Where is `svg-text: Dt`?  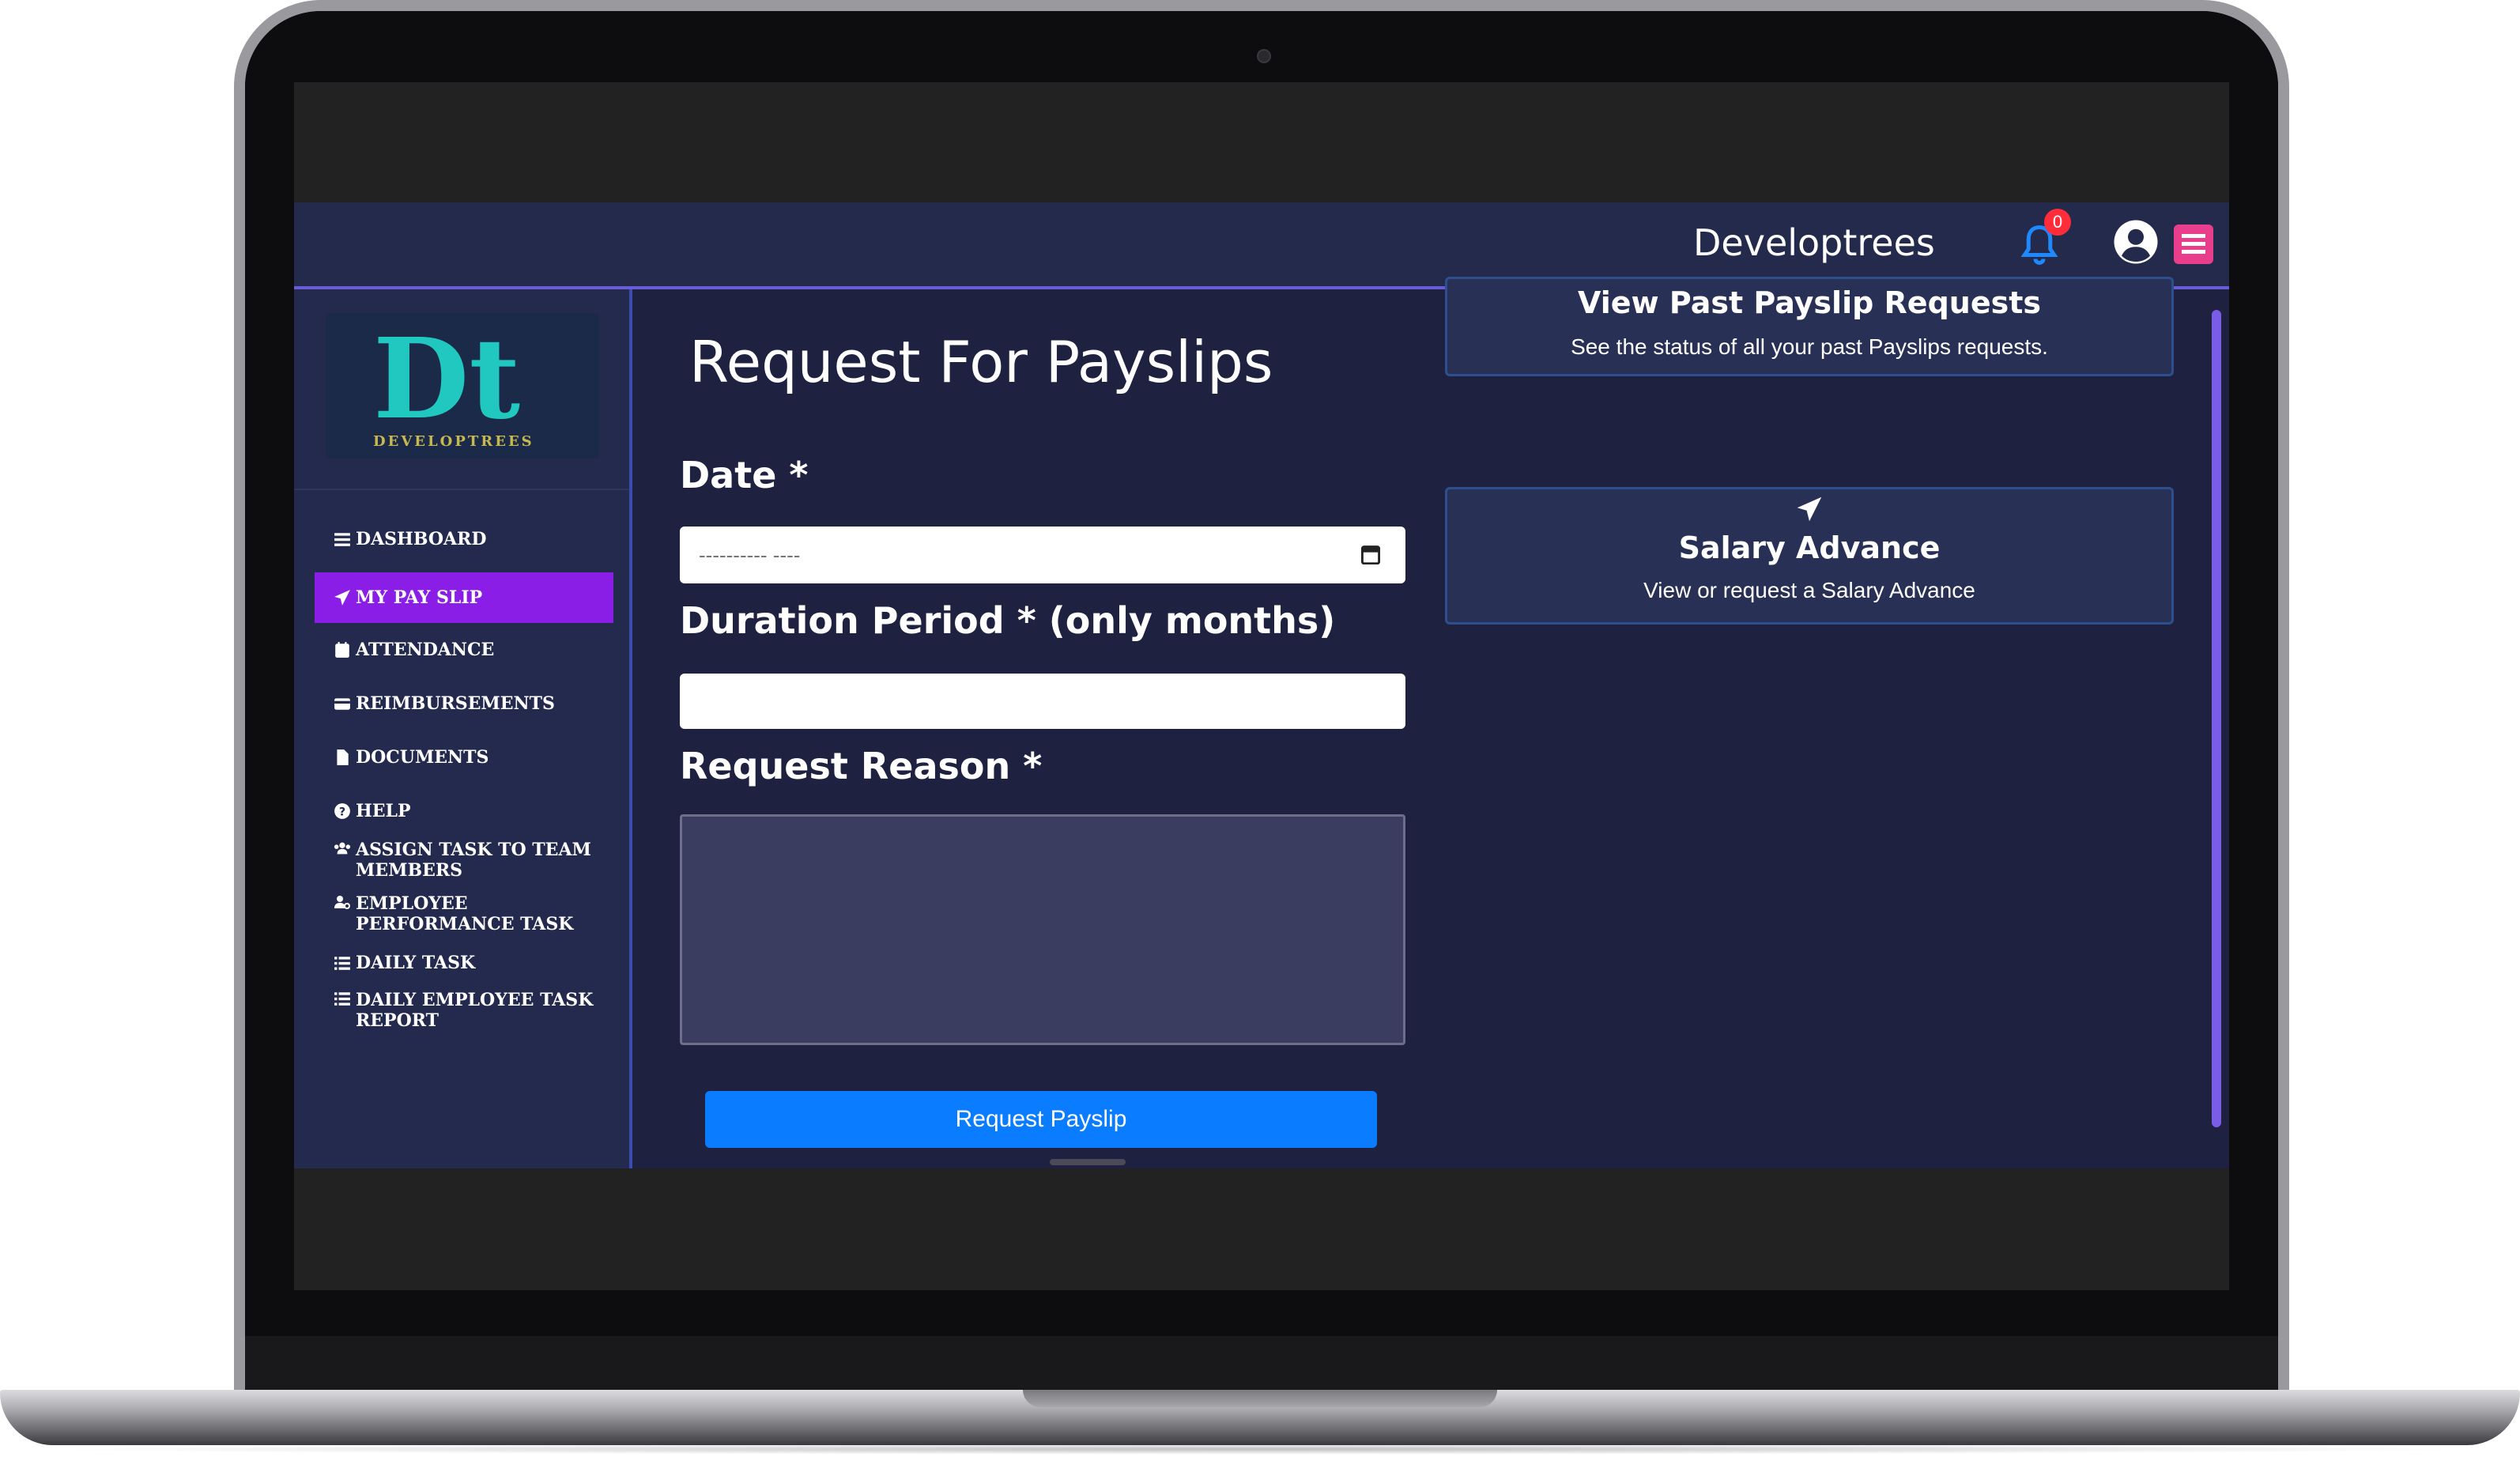 svg-text: Dt is located at coordinates (447, 380).